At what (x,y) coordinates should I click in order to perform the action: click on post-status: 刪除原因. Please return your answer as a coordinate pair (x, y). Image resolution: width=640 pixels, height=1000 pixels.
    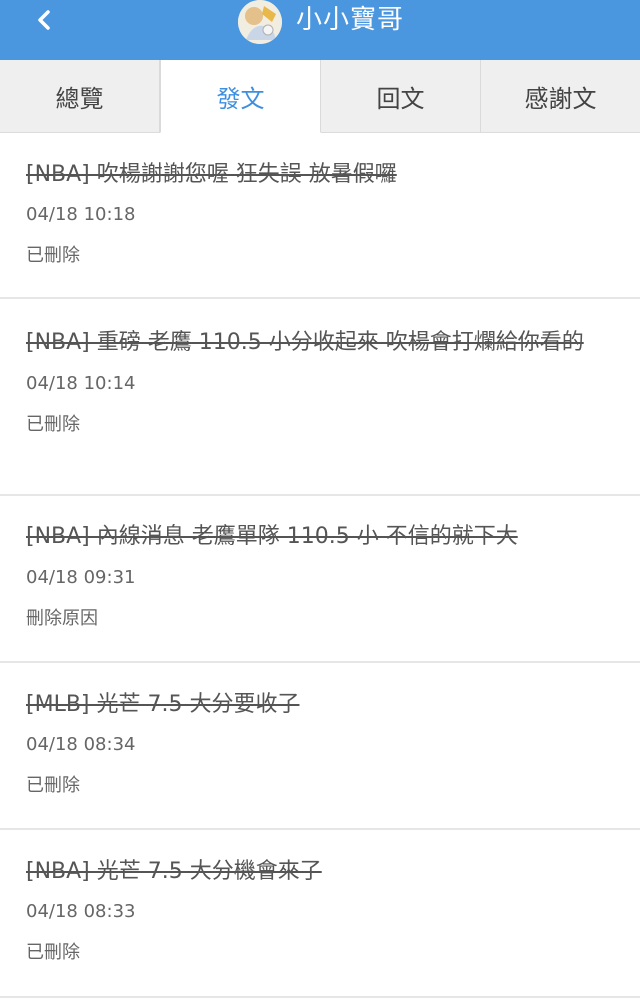
    Looking at the image, I should click on (318, 619).